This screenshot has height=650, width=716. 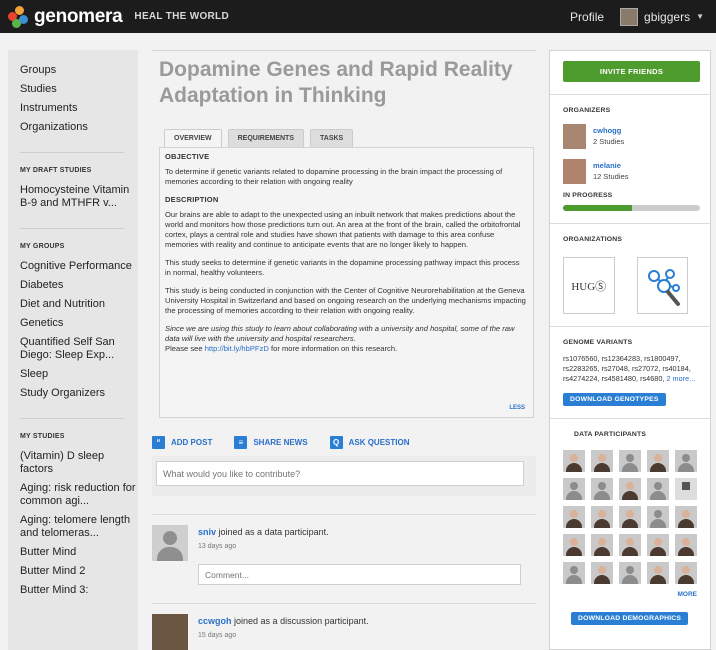 I want to click on sidebar-item-organizations: Organizations, so click(x=79, y=127).